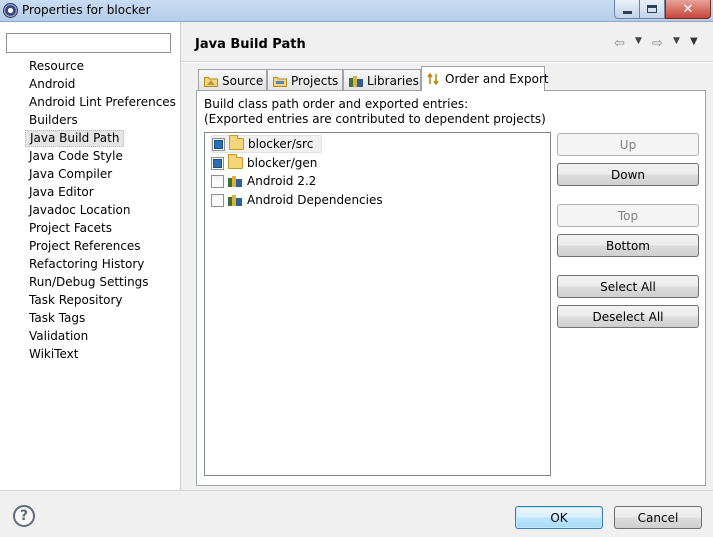 This screenshot has width=713, height=537. I want to click on order-export-icon, so click(434, 79).